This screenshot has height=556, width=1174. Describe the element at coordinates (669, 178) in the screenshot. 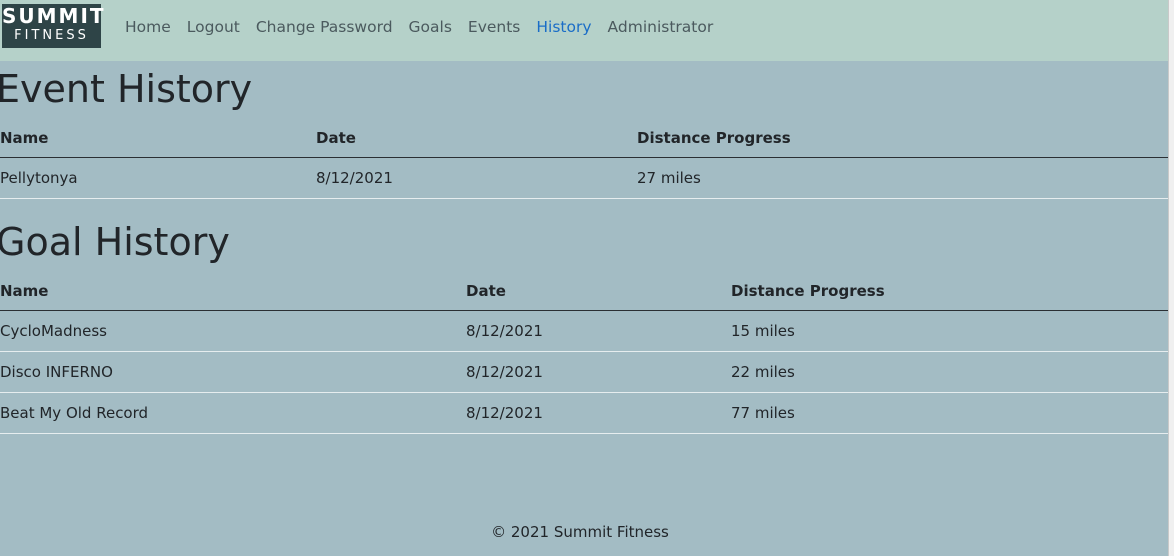

I see `cell-distance-progress: 27 miles` at that location.